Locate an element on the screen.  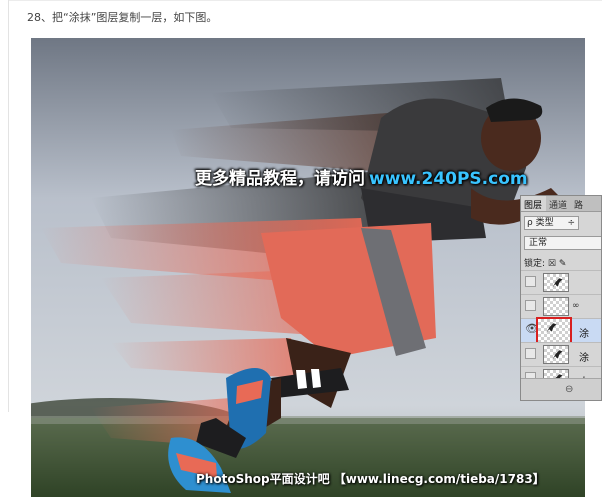
layer-filter-select: ρ 类型 ÷ is located at coordinates (551, 223).